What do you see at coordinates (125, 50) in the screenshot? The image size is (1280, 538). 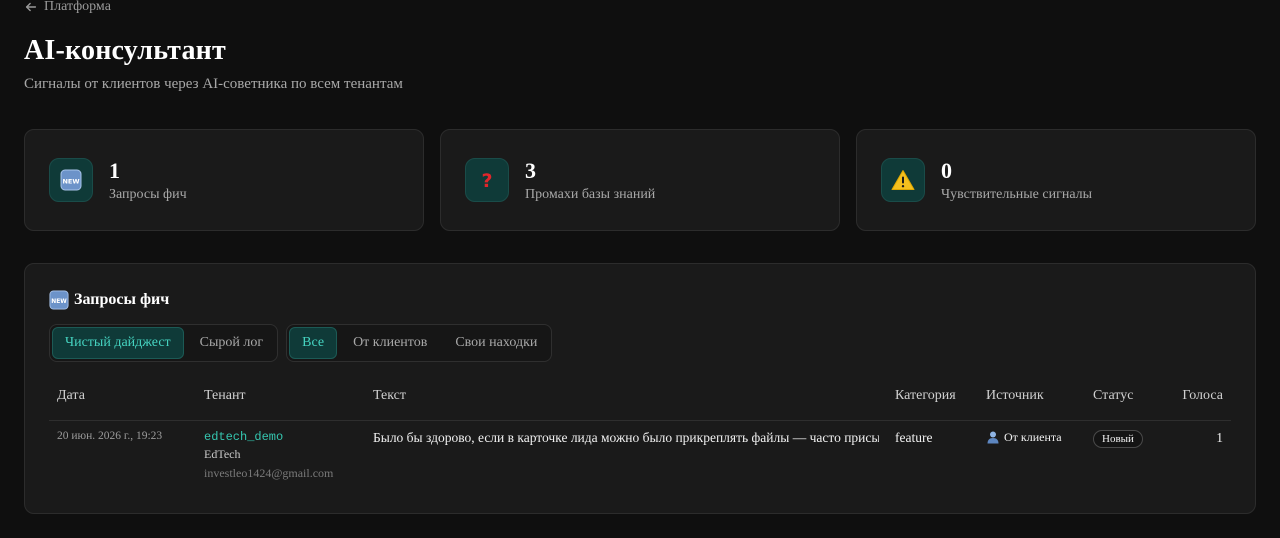 I see `page-title: AI-консультант` at bounding box center [125, 50].